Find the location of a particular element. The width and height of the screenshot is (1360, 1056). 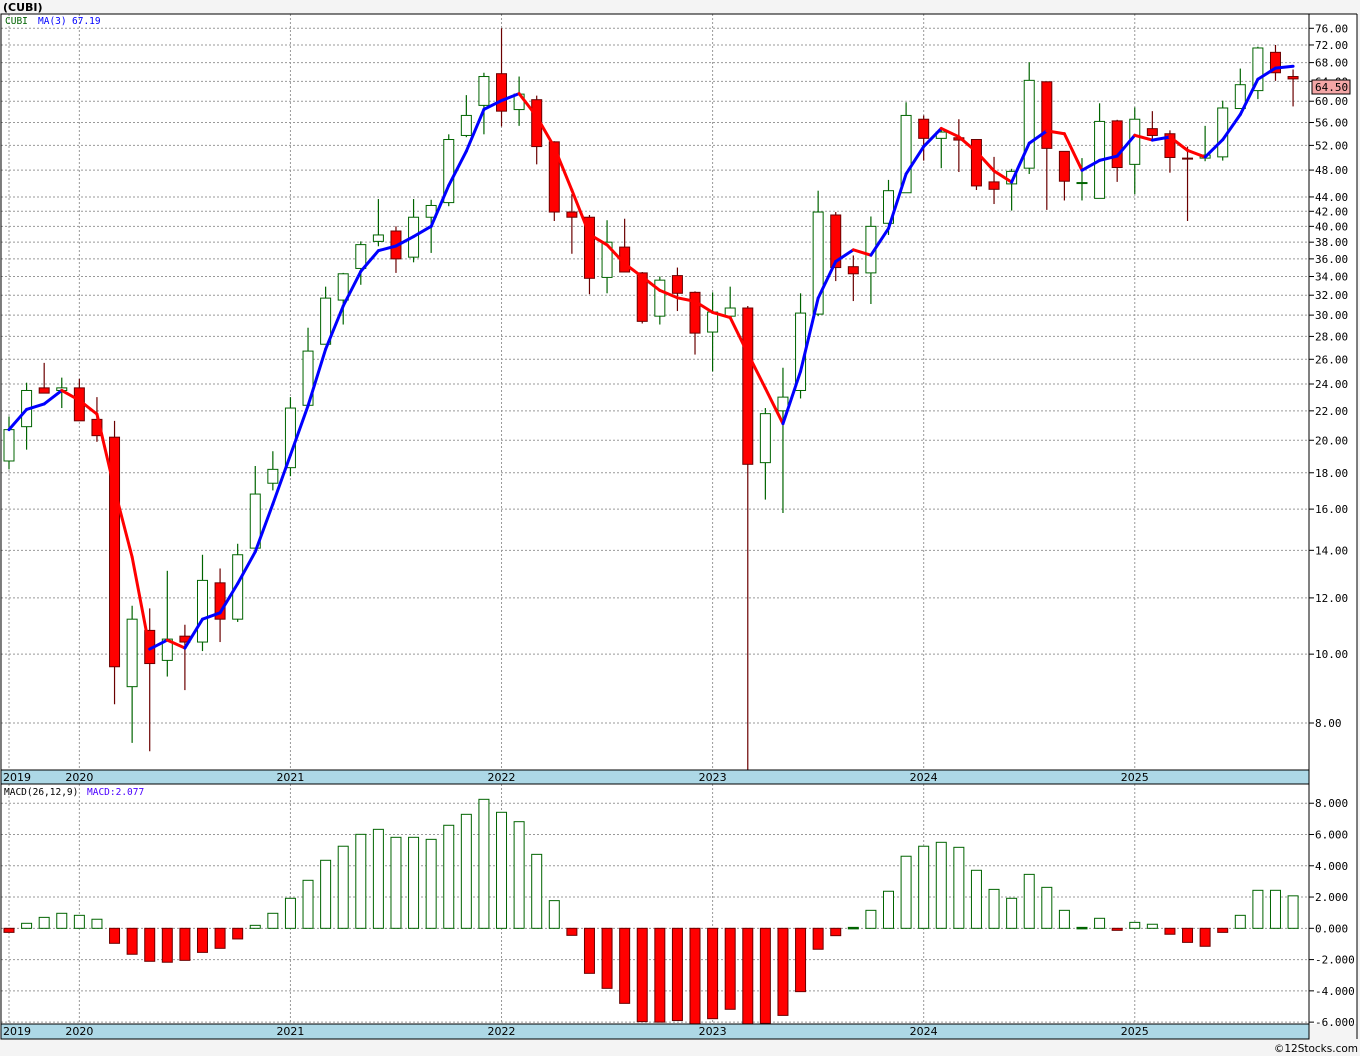

price-tick-label: 68.00 is located at coordinates (1331, 63).